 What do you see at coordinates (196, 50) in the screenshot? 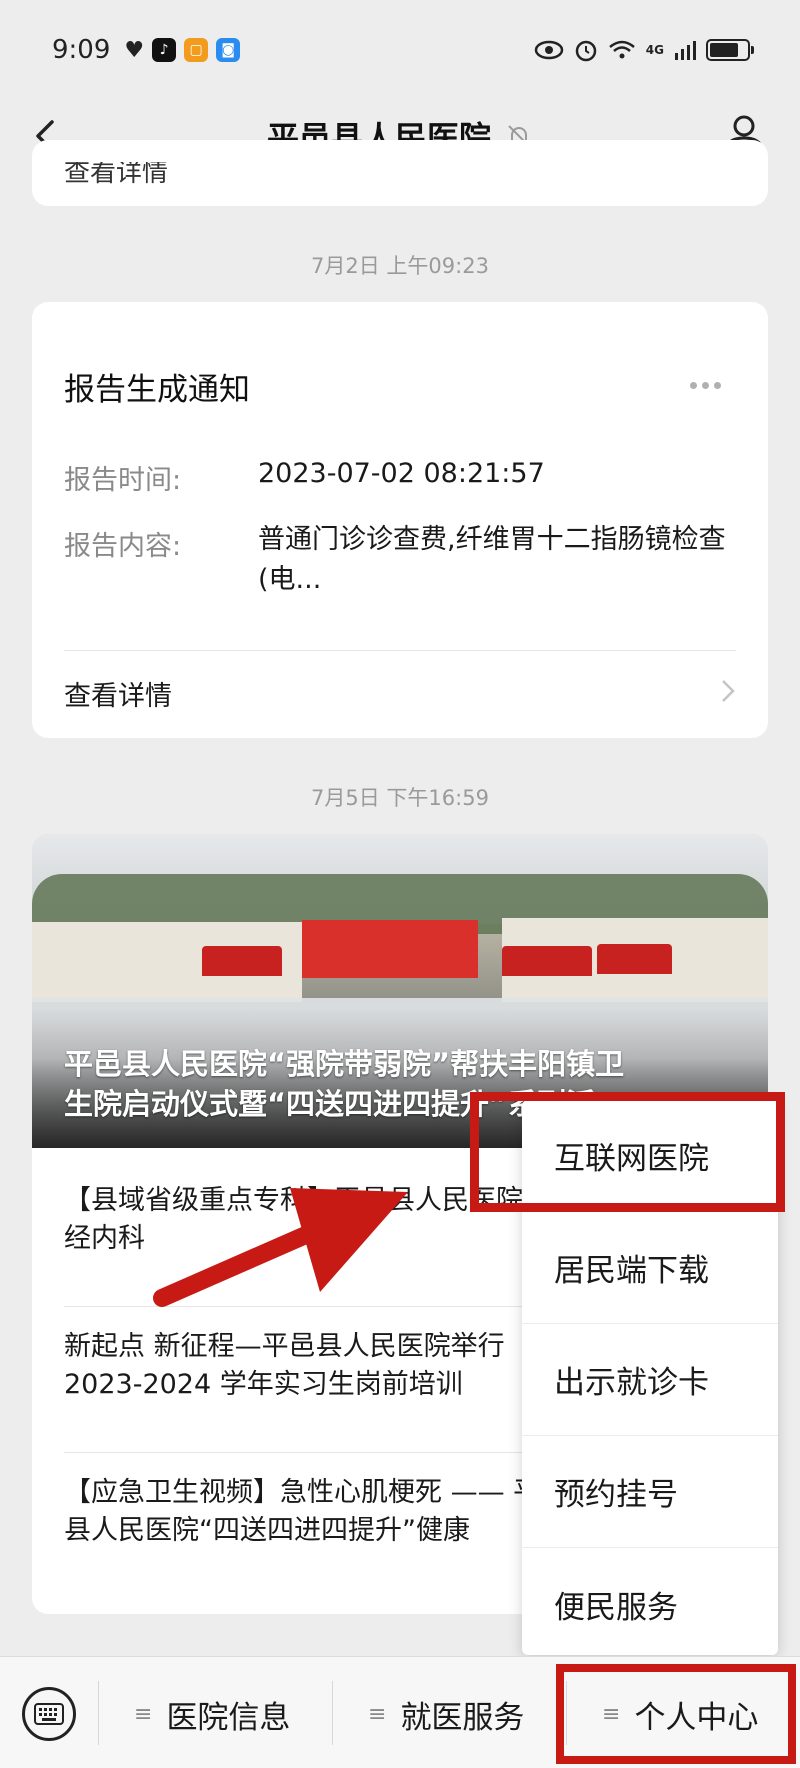
I see `orange-app-icon: ▢` at bounding box center [196, 50].